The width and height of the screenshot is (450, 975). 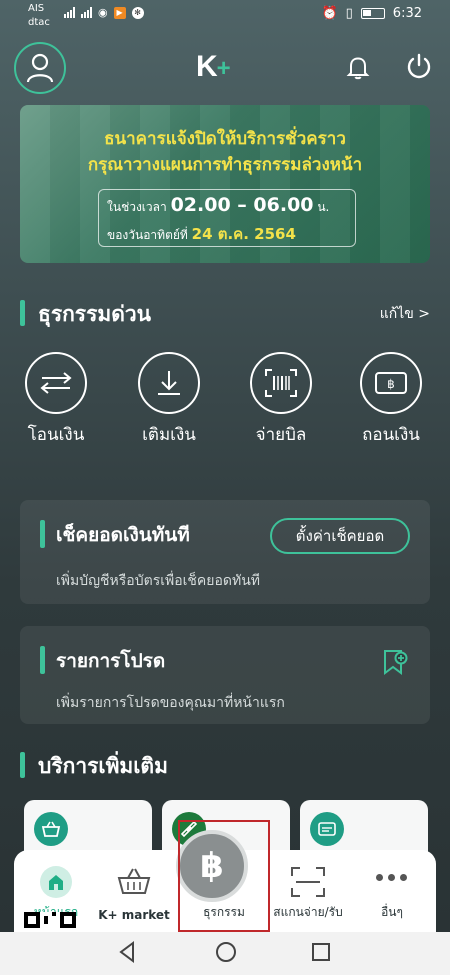 I want to click on app-notification-icon: ▶, so click(x=119, y=12).